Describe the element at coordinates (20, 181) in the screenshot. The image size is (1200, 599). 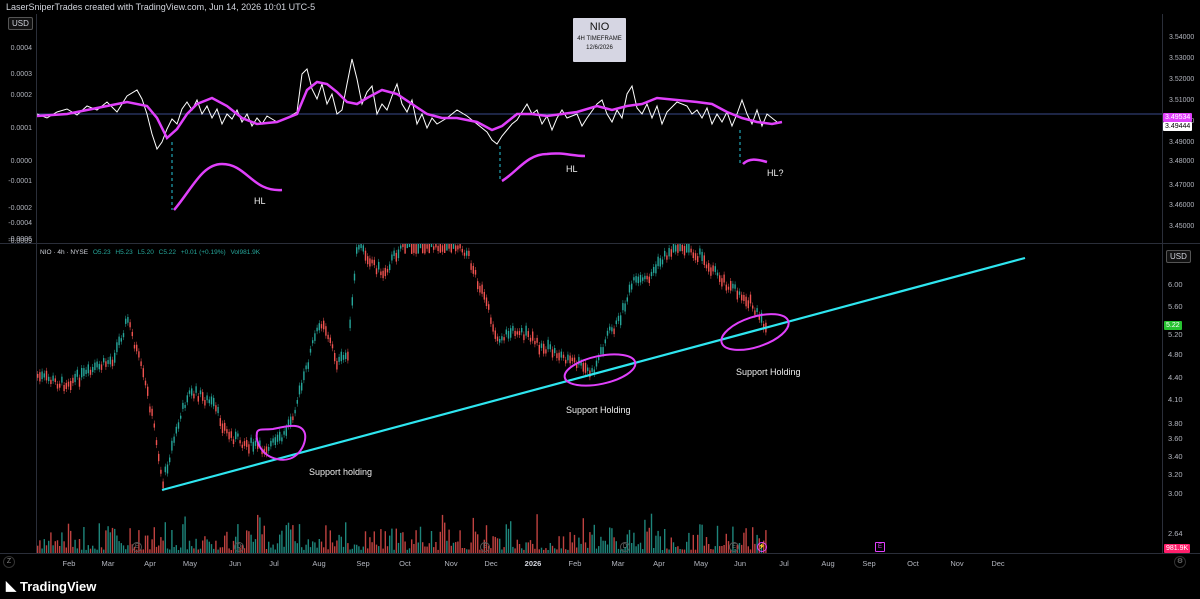
I see `indicator-tick-left: -0.0001` at that location.